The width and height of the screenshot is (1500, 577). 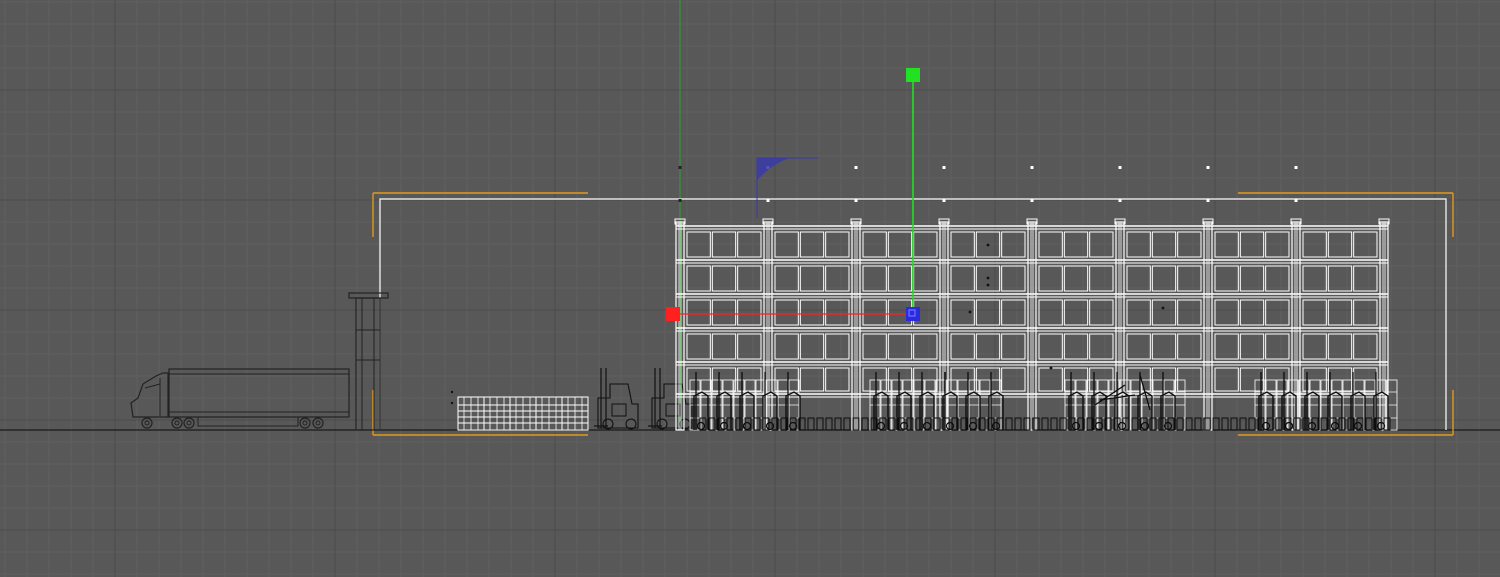 I want to click on cab-window, so click(x=152, y=386).